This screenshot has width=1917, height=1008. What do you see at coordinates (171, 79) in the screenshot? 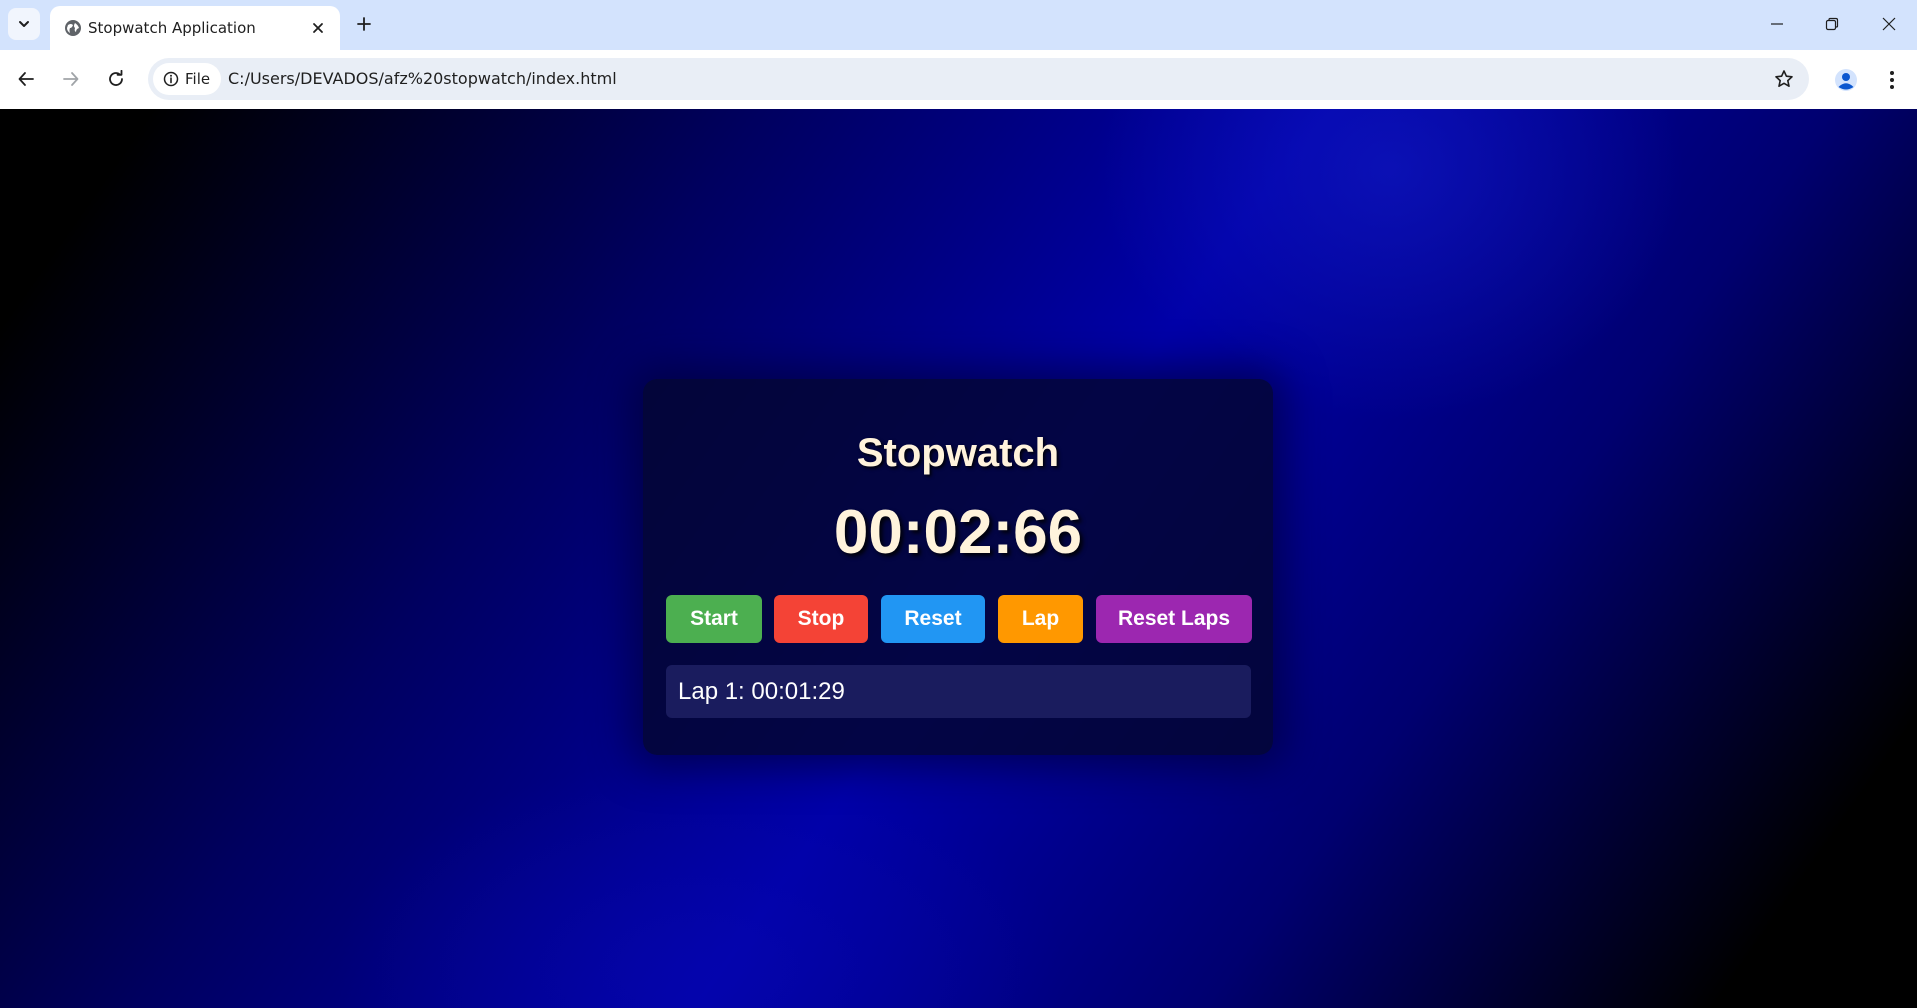
I see `info-icon` at bounding box center [171, 79].